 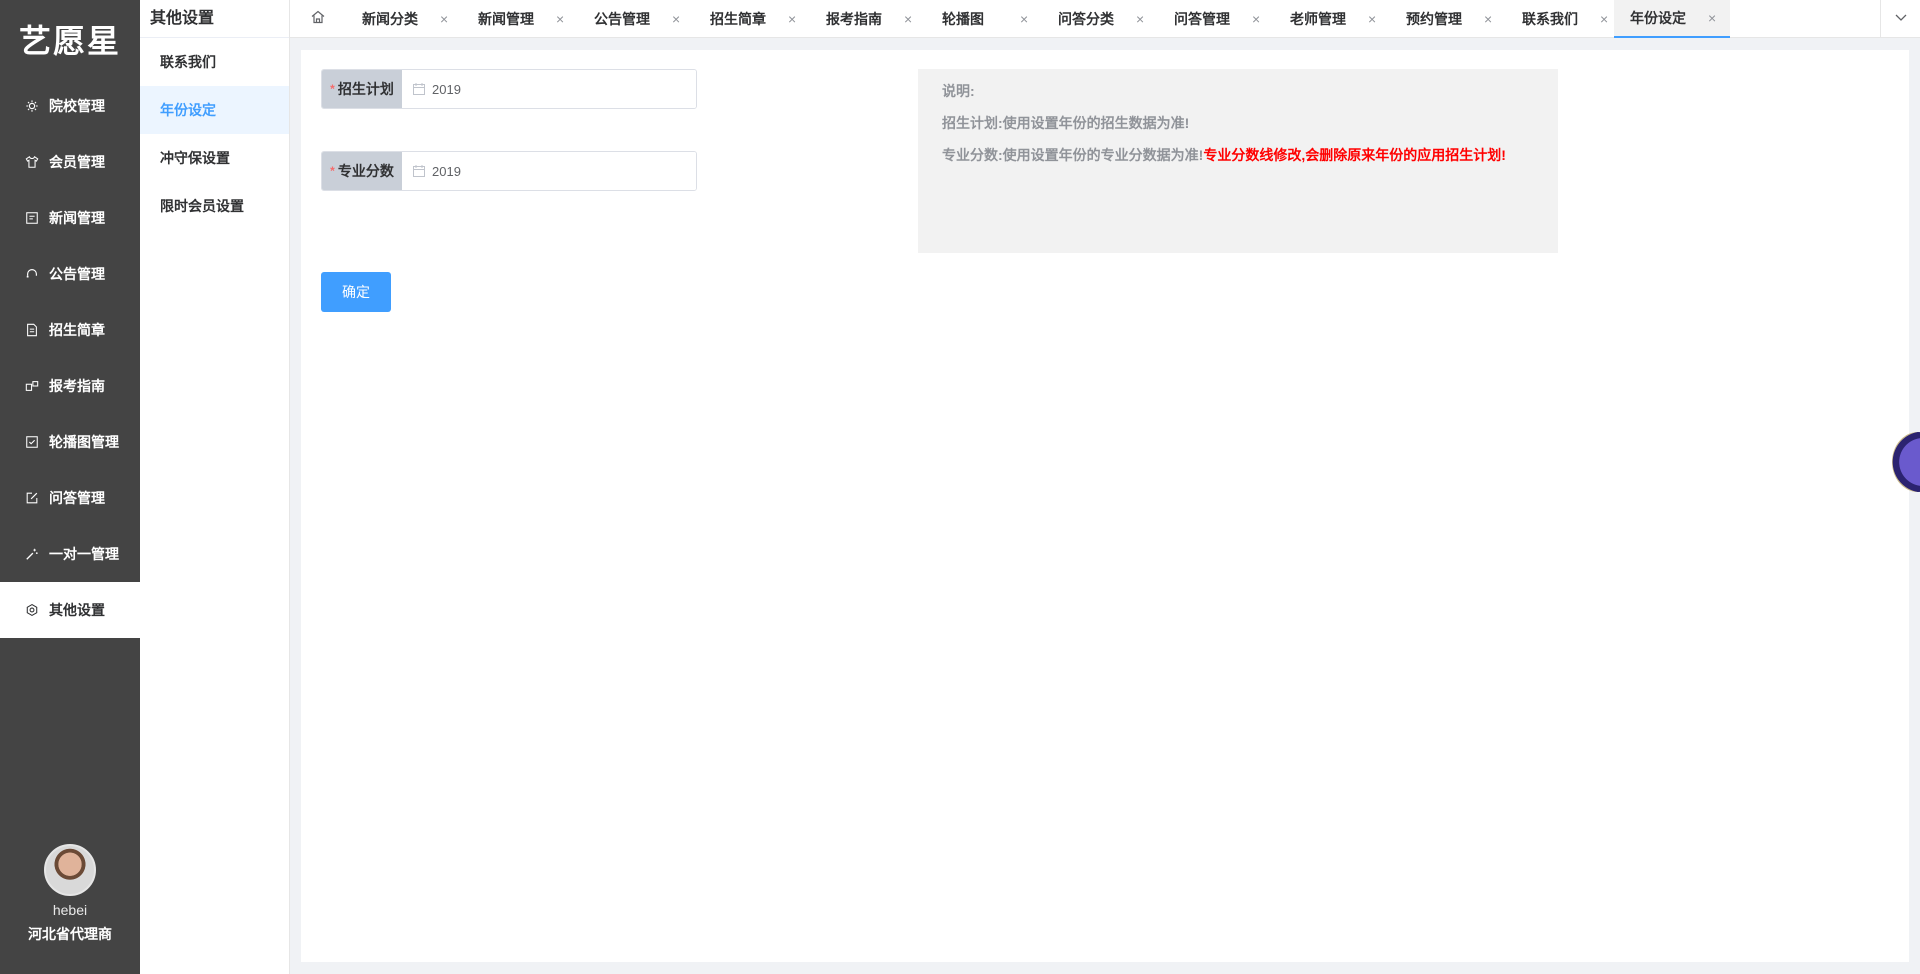 What do you see at coordinates (1434, 19) in the screenshot?
I see `tab-label: 预约管理` at bounding box center [1434, 19].